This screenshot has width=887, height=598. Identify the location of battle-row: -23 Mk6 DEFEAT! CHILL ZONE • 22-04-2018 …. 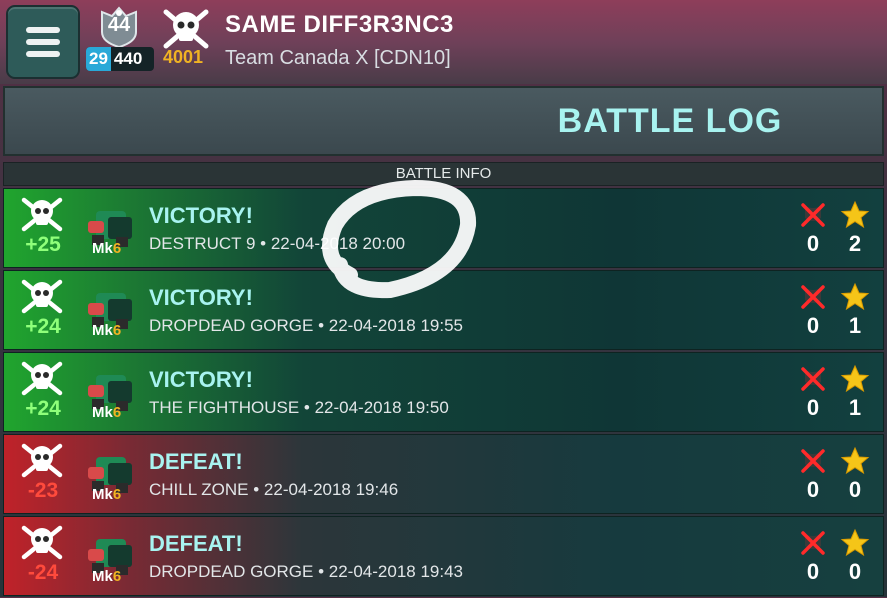
(443, 474).